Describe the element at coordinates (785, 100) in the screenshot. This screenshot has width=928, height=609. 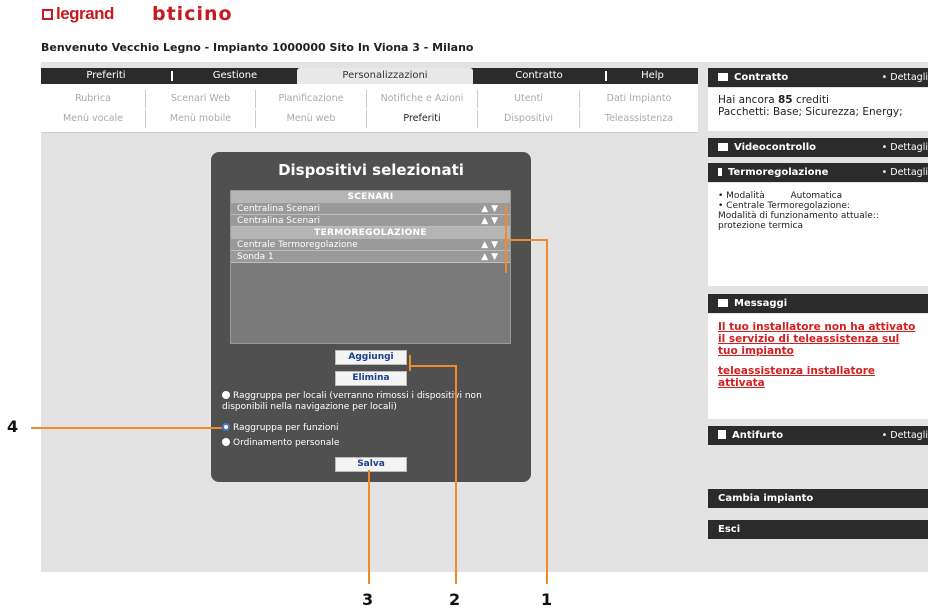
I see `credits-count: 85` at that location.